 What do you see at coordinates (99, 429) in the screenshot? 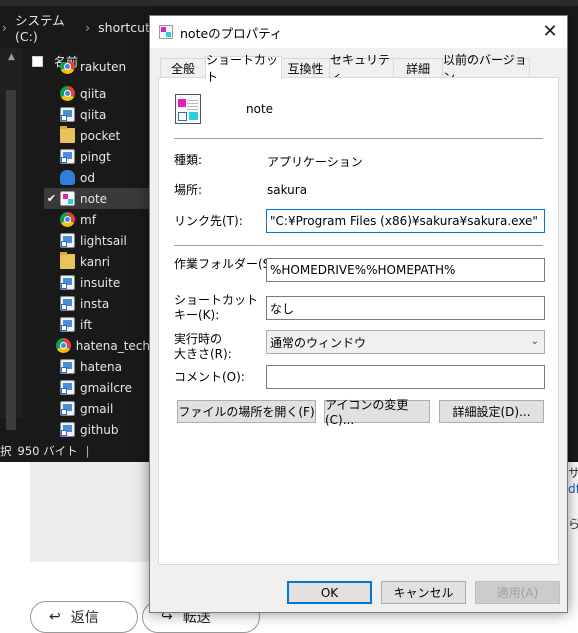
I see `file-name: github` at bounding box center [99, 429].